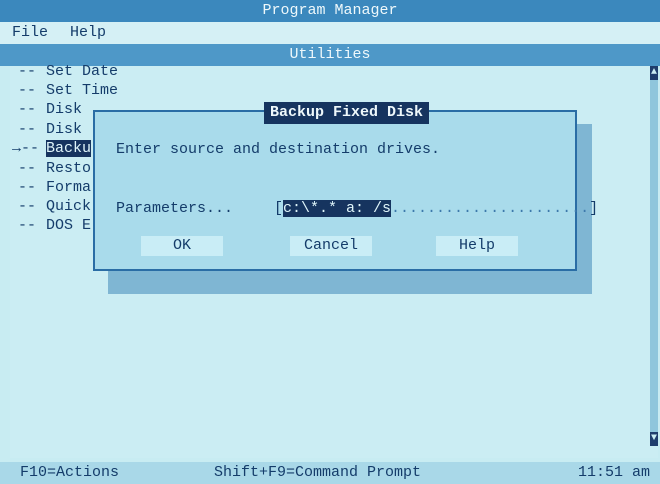 This screenshot has height=484, width=660. I want to click on app-title-bar: Program Manager, so click(330, 11).